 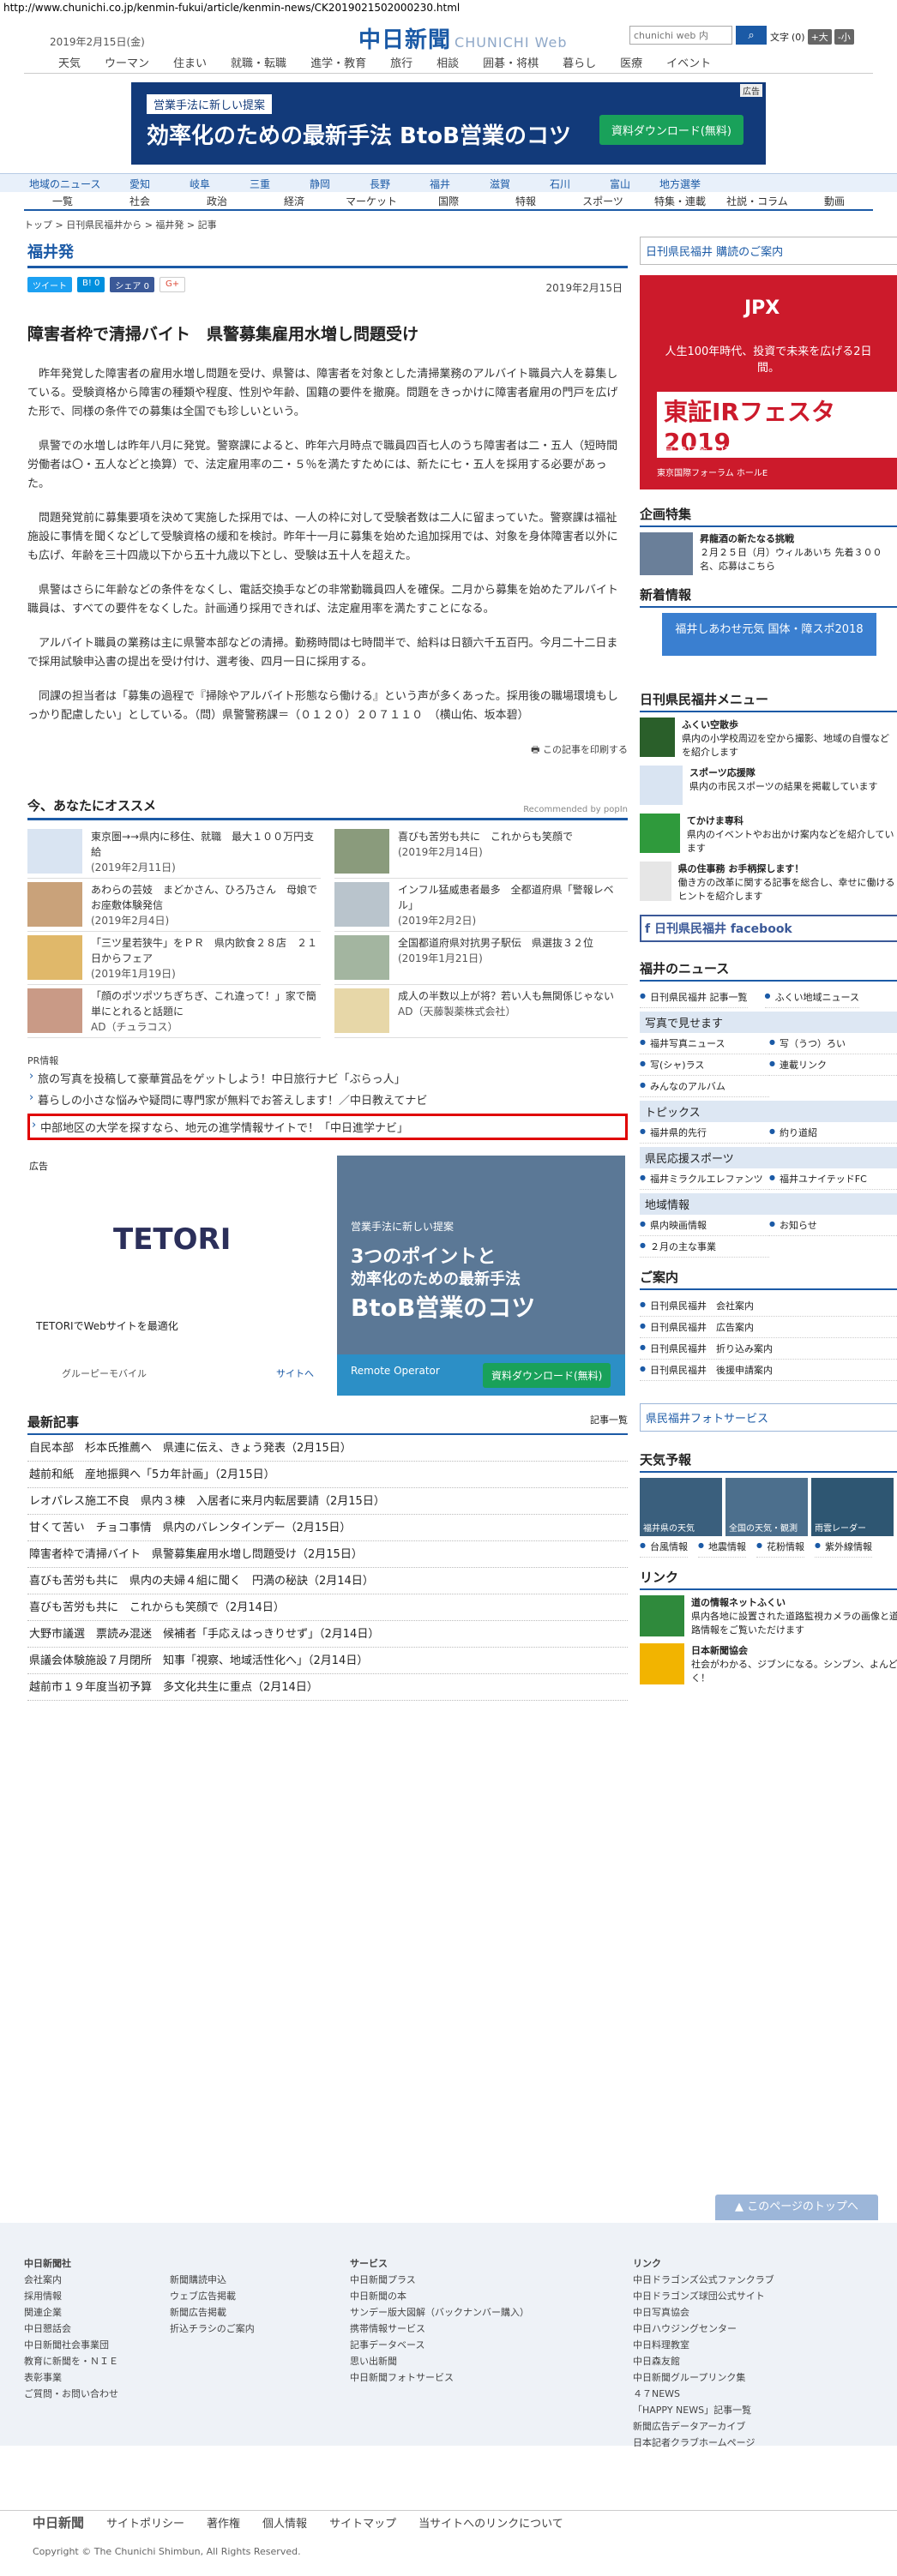 What do you see at coordinates (491, 2522) in the screenshot?
I see `footer-link: 当サイトへのリンクについて` at bounding box center [491, 2522].